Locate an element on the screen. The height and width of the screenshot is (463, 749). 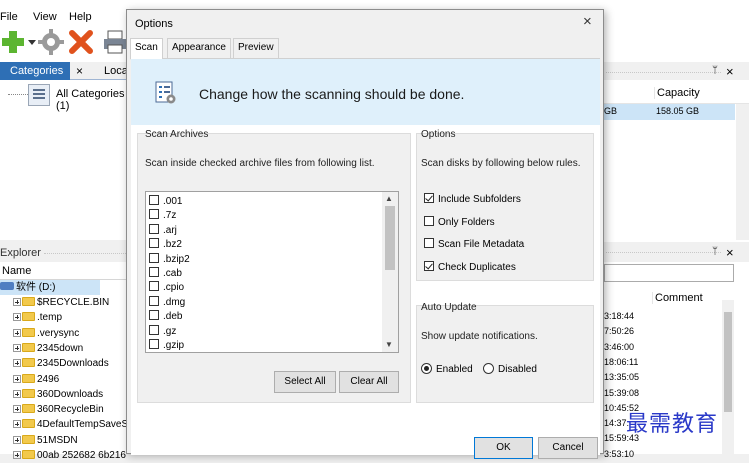
radio-disabled-label: Disabled is located at coordinates (517, 369).